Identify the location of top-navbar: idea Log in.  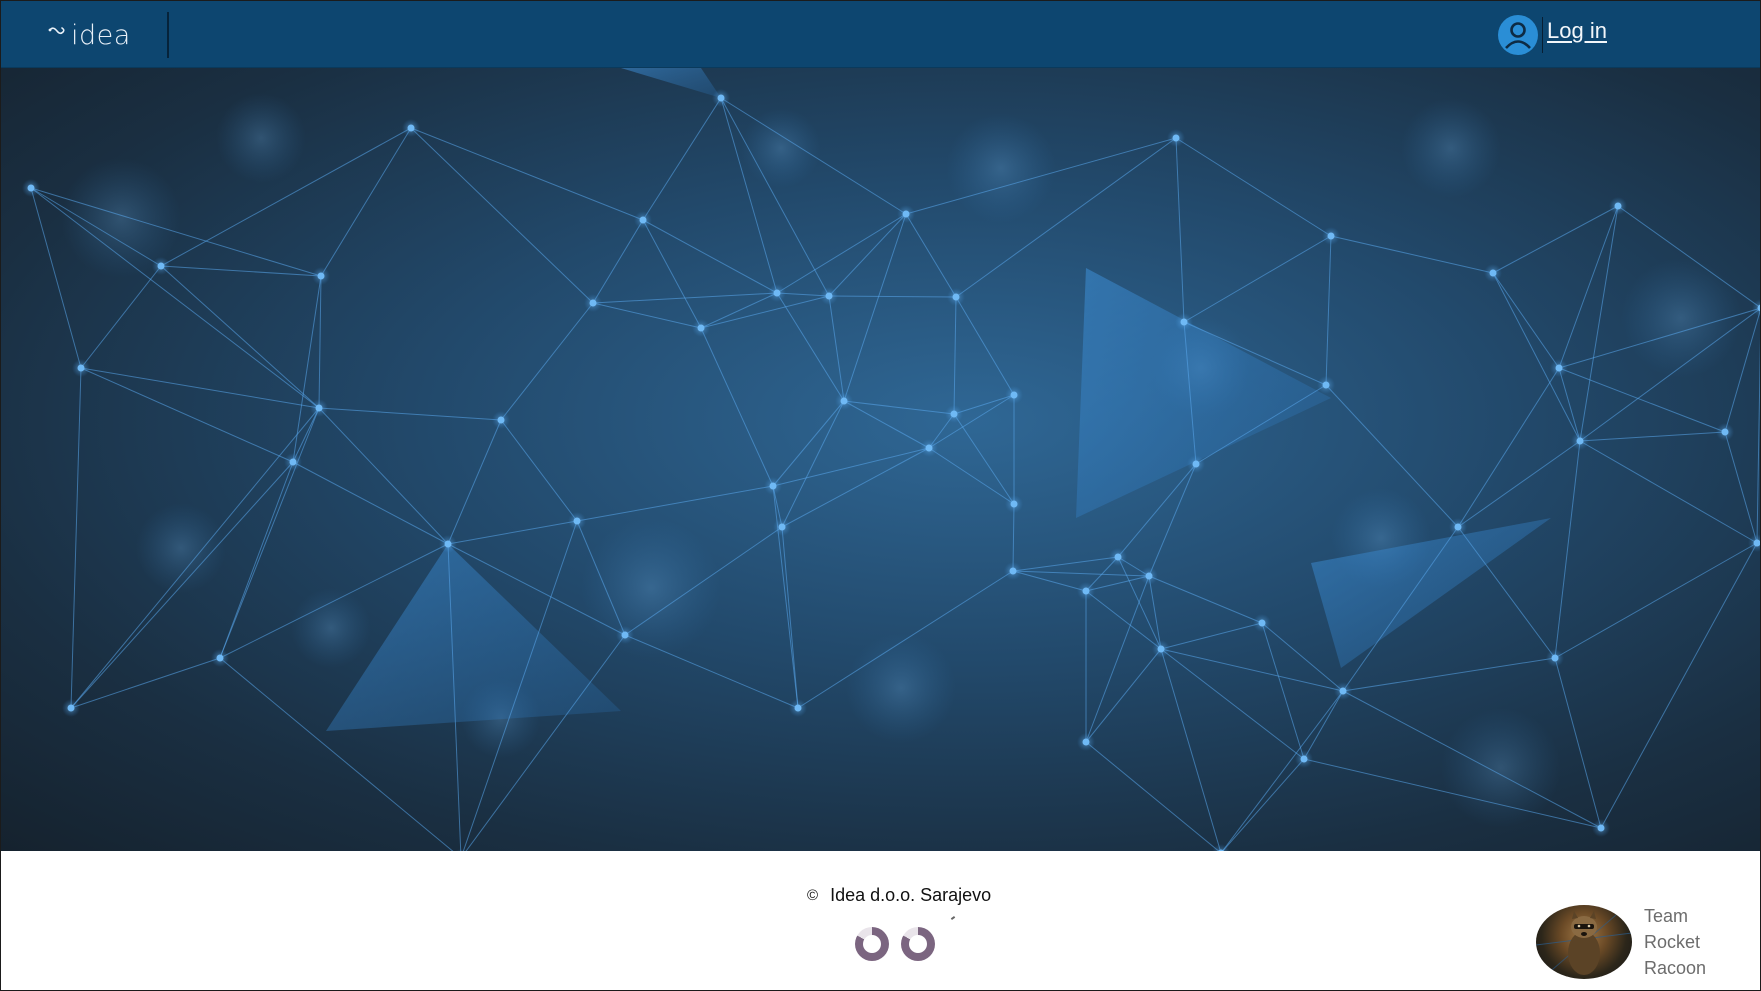
(880, 34).